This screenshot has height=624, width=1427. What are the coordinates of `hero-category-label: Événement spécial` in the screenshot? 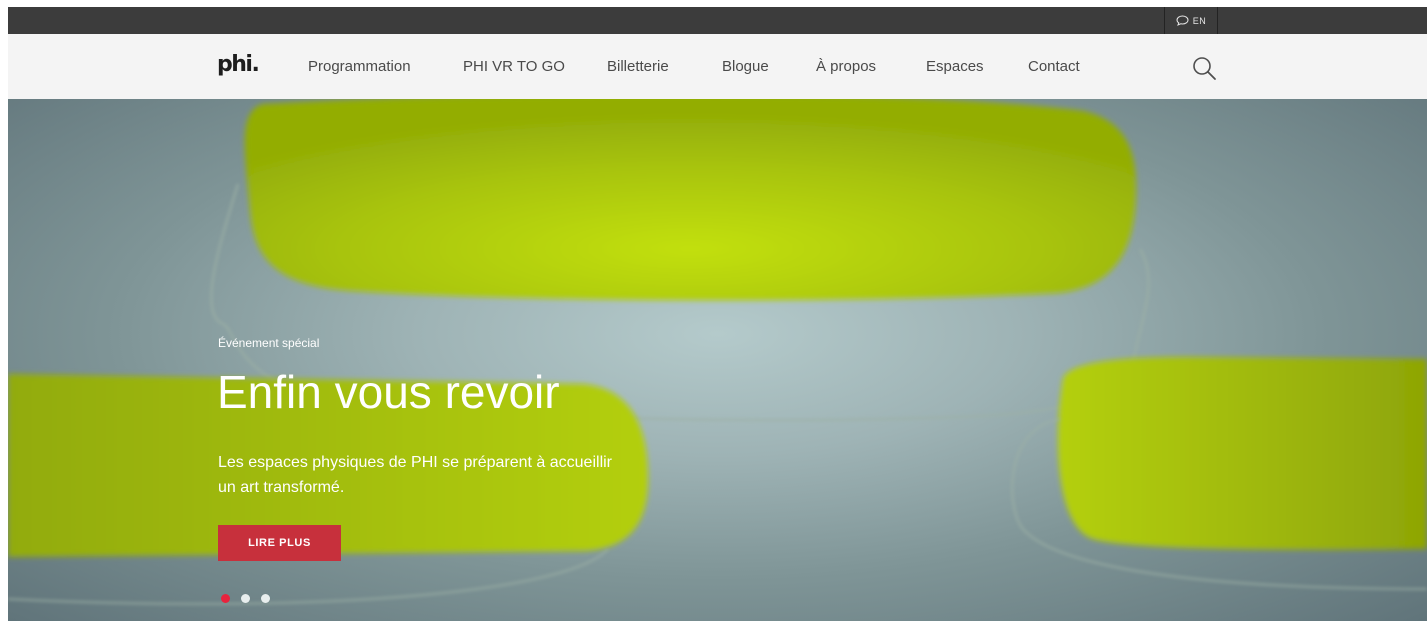 It's located at (269, 343).